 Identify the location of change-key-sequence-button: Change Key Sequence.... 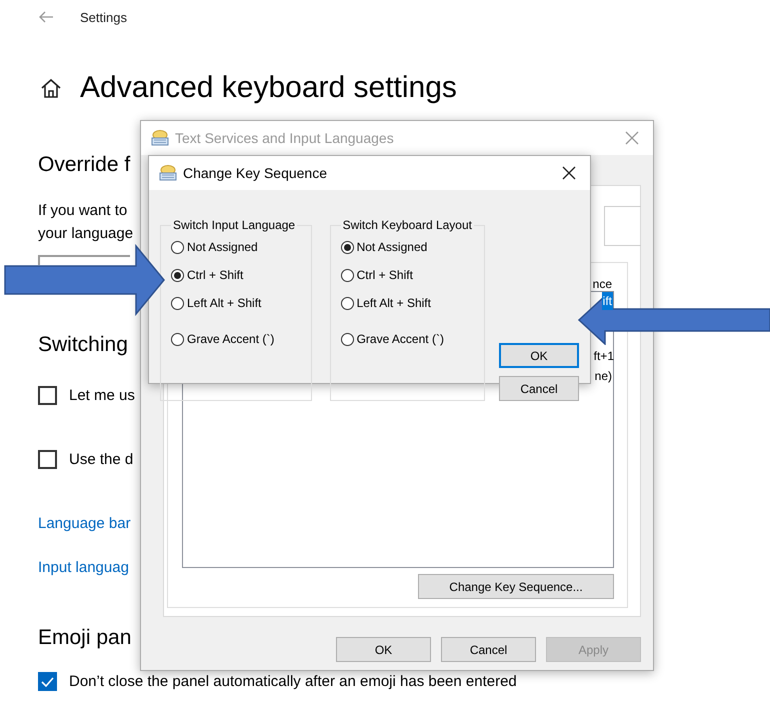
(516, 586).